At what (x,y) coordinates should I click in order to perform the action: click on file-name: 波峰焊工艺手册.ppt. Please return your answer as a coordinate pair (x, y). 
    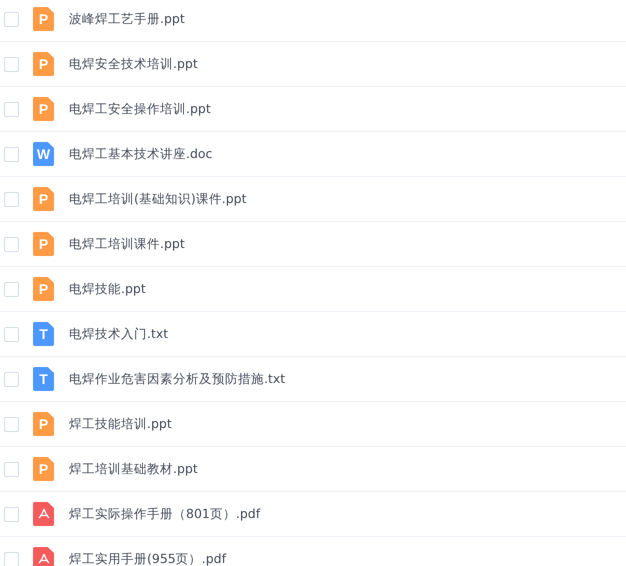
    Looking at the image, I should click on (127, 19).